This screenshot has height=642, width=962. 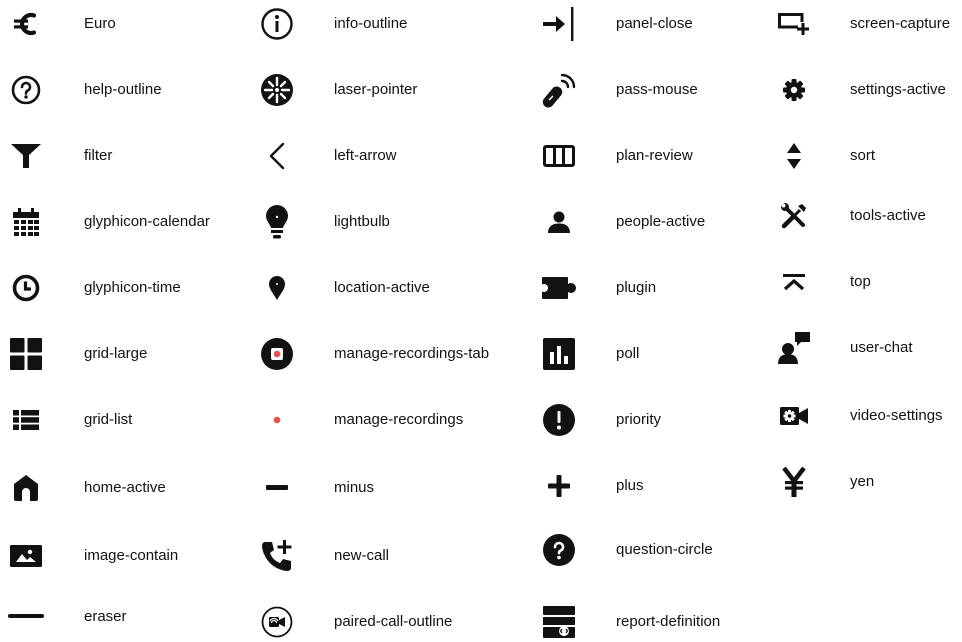 I want to click on image-icon, so click(x=26, y=556).